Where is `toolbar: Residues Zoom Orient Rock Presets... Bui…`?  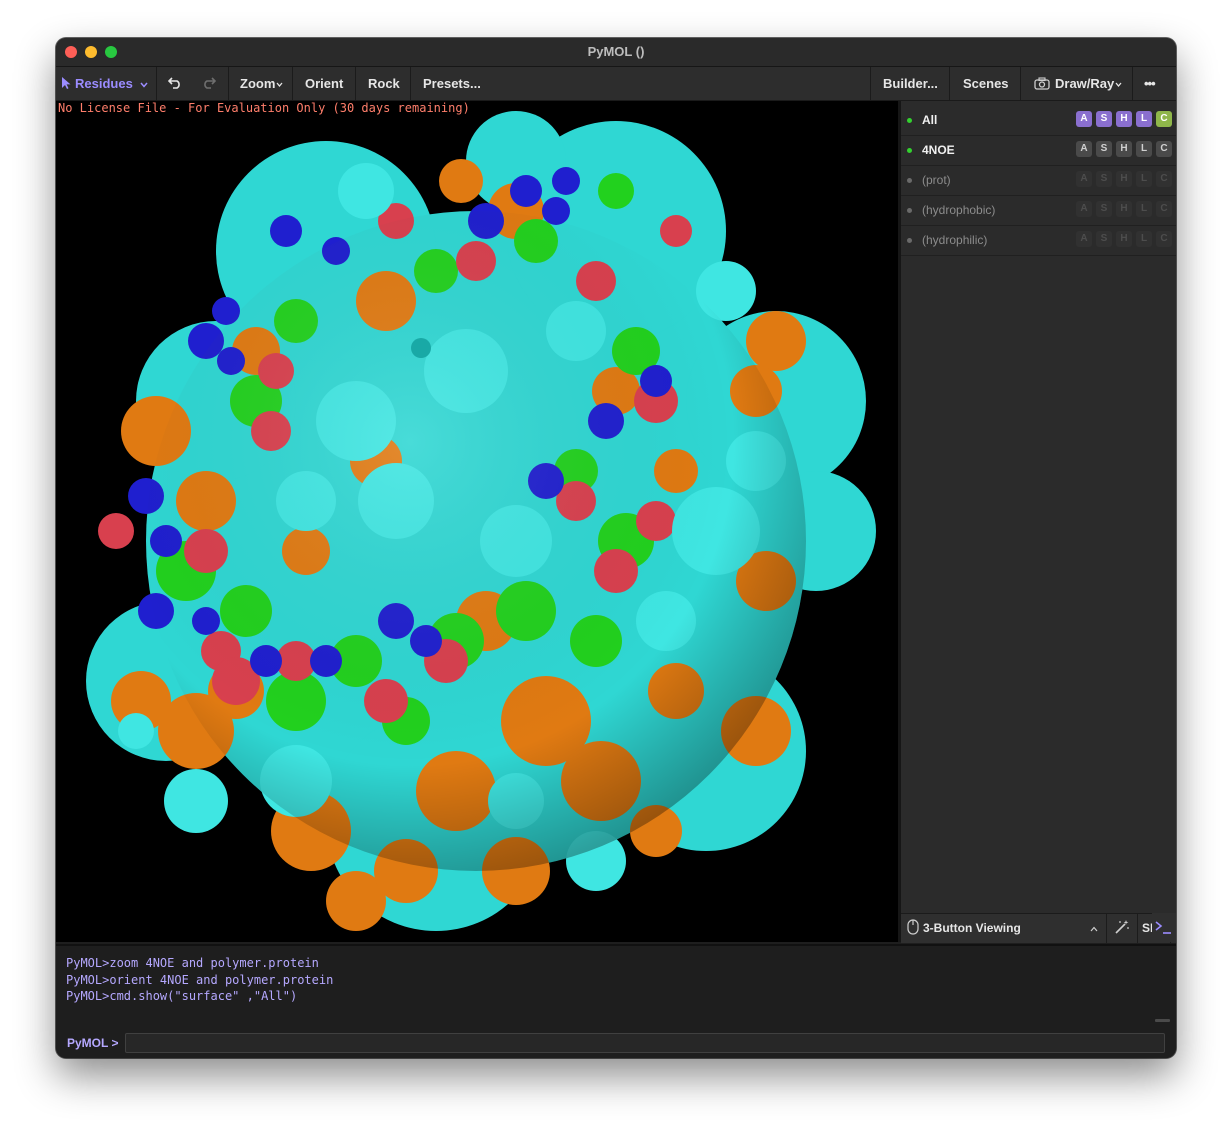
toolbar: Residues Zoom Orient Rock Presets... Bui… is located at coordinates (616, 84).